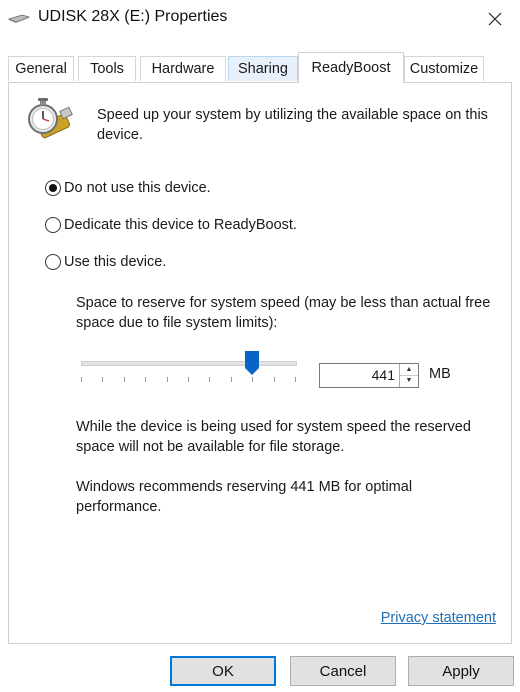  What do you see at coordinates (180, 225) in the screenshot?
I see `radio-label: Dedicate this device to ReadyBoost.` at bounding box center [180, 225].